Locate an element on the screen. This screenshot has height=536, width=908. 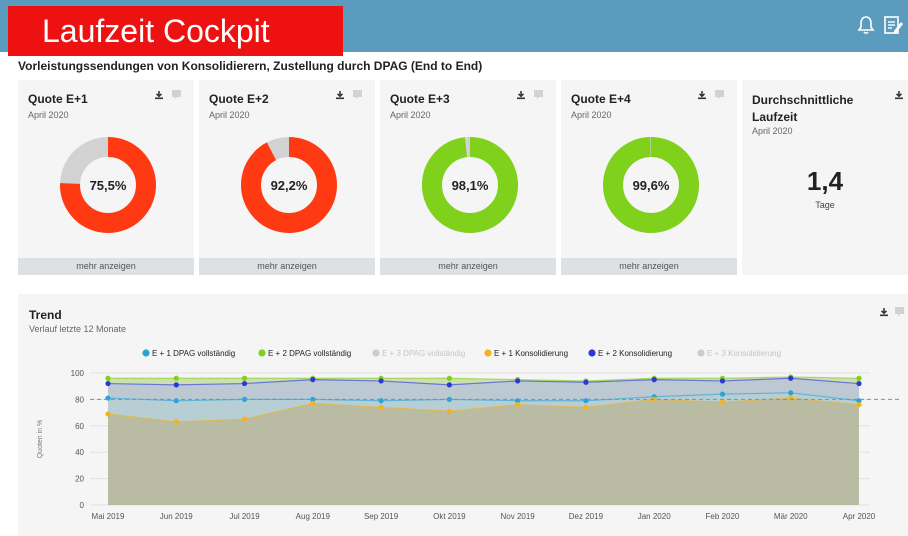
y-tick-label: 100 is located at coordinates (78, 373).